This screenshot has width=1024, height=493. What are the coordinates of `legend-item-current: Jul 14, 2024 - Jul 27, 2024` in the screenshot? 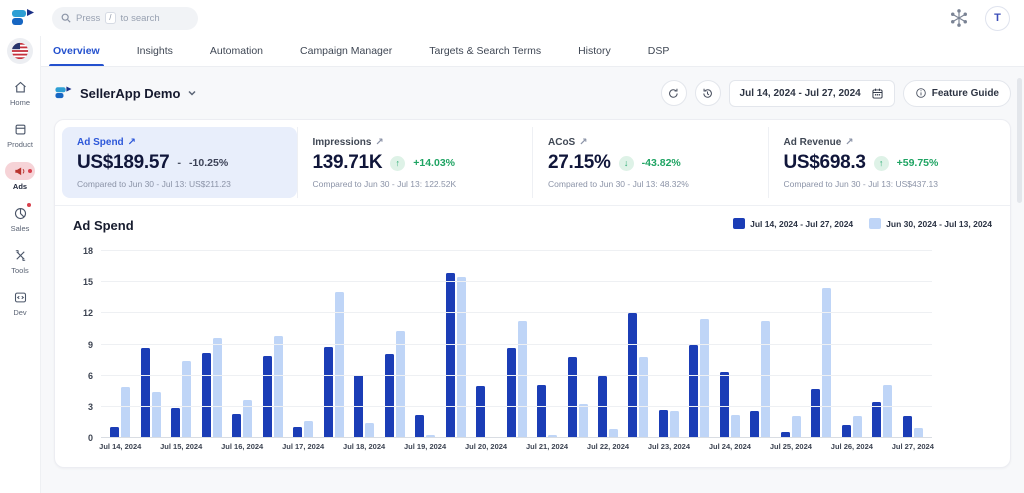 It's located at (793, 223).